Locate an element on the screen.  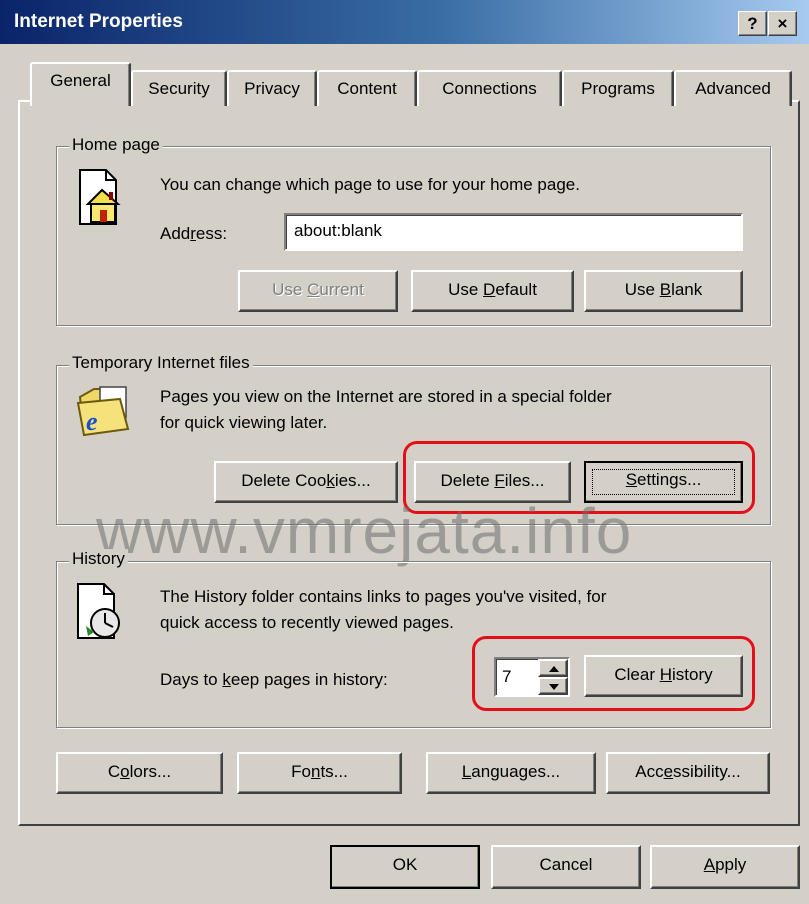
highlight-history-controls is located at coordinates (613, 673).